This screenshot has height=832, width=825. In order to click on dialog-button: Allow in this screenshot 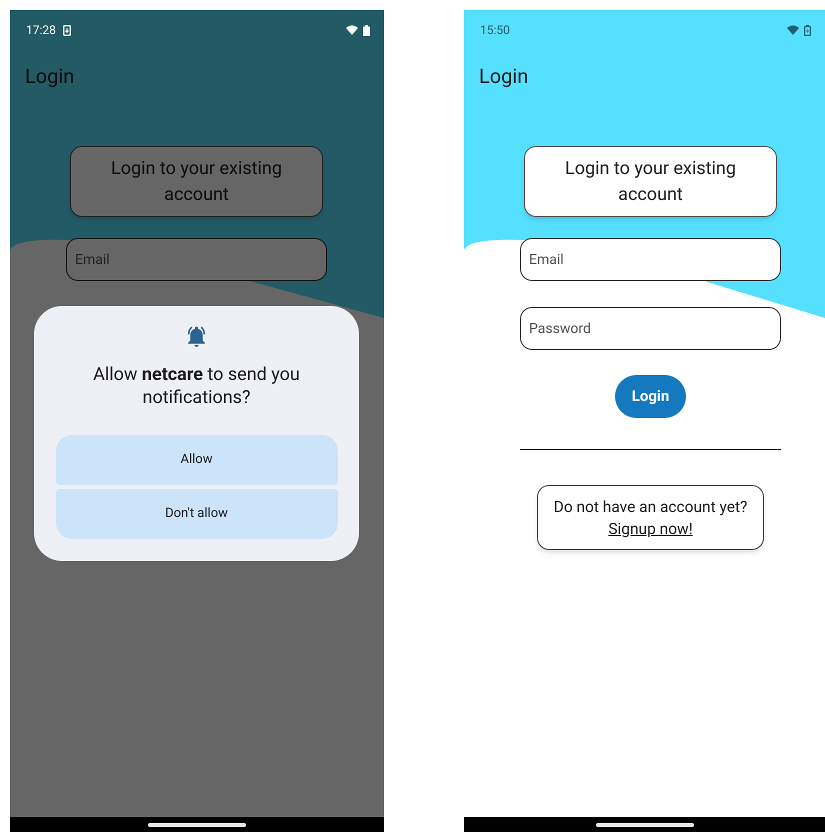, I will do `click(197, 460)`.